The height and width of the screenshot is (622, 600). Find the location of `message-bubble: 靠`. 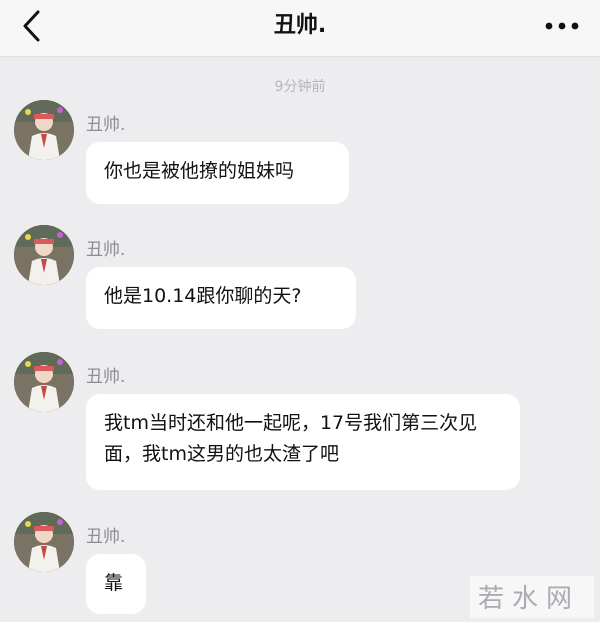

message-bubble: 靠 is located at coordinates (116, 584).